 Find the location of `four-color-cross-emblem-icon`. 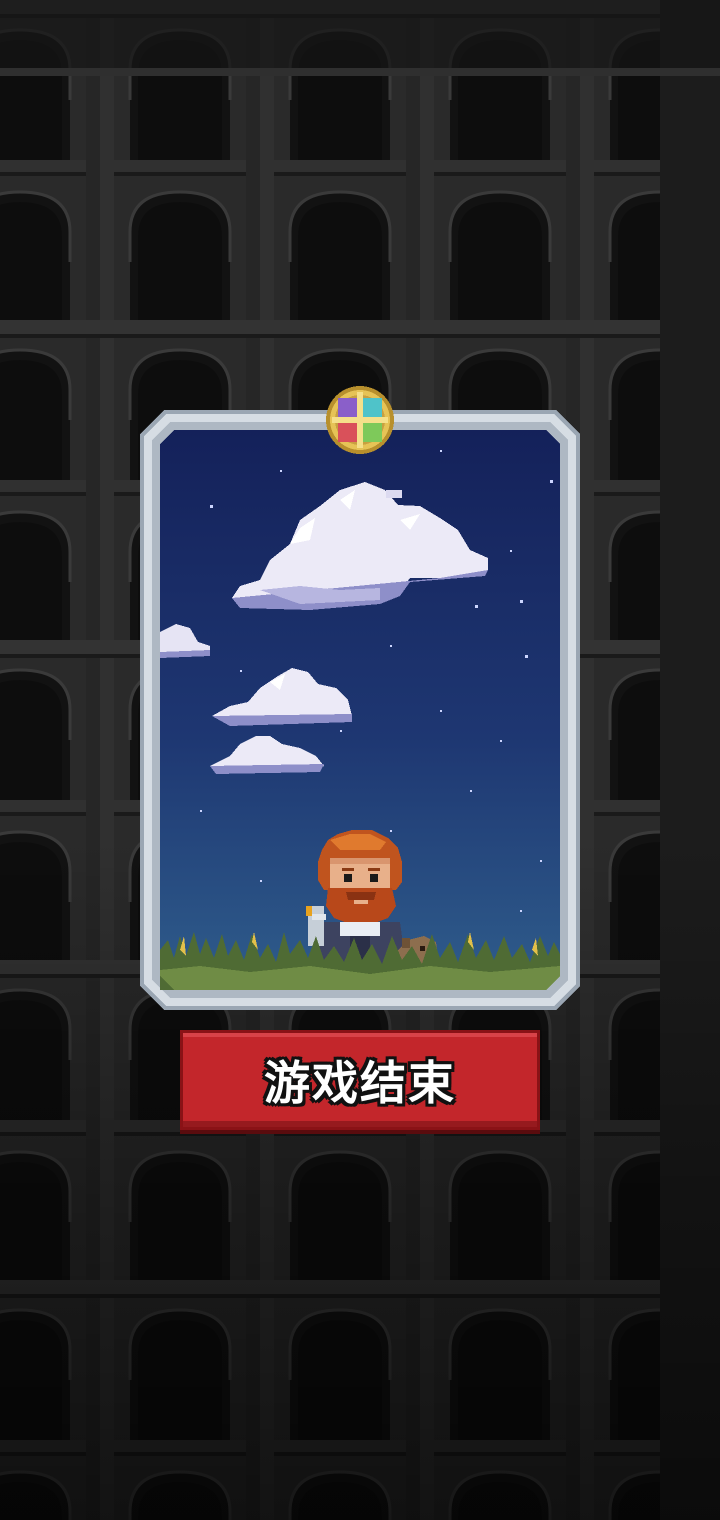

four-color-cross-emblem-icon is located at coordinates (360, 420).